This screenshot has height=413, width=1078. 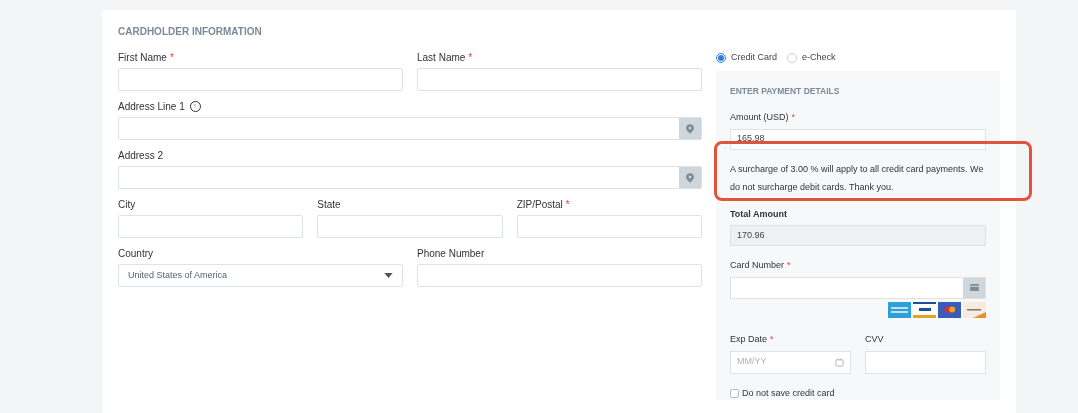 I want to click on field-label: Amount (USD), so click(x=759, y=117).